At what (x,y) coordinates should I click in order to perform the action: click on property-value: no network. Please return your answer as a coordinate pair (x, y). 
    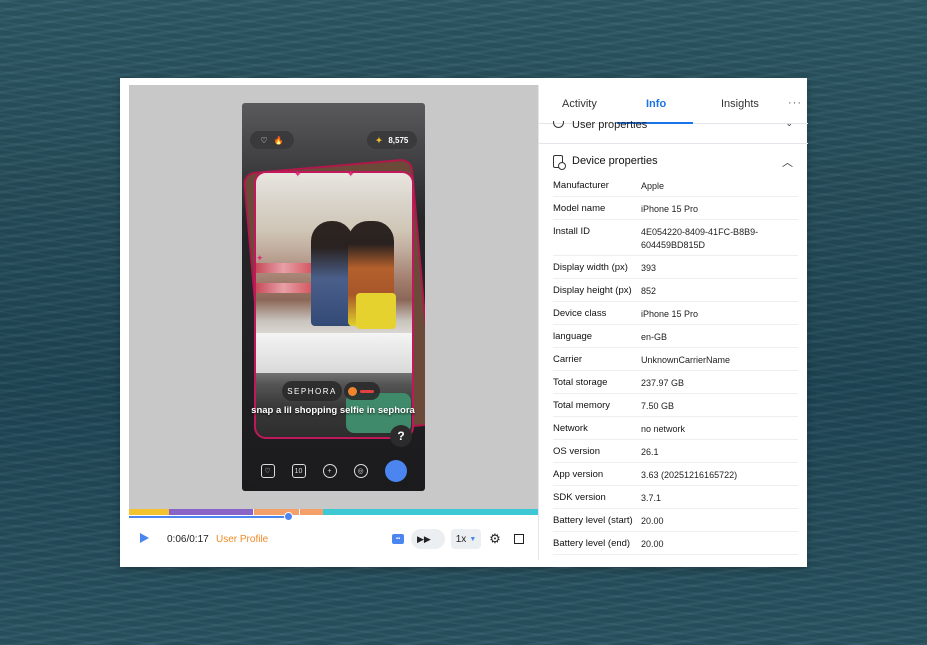
    Looking at the image, I should click on (663, 429).